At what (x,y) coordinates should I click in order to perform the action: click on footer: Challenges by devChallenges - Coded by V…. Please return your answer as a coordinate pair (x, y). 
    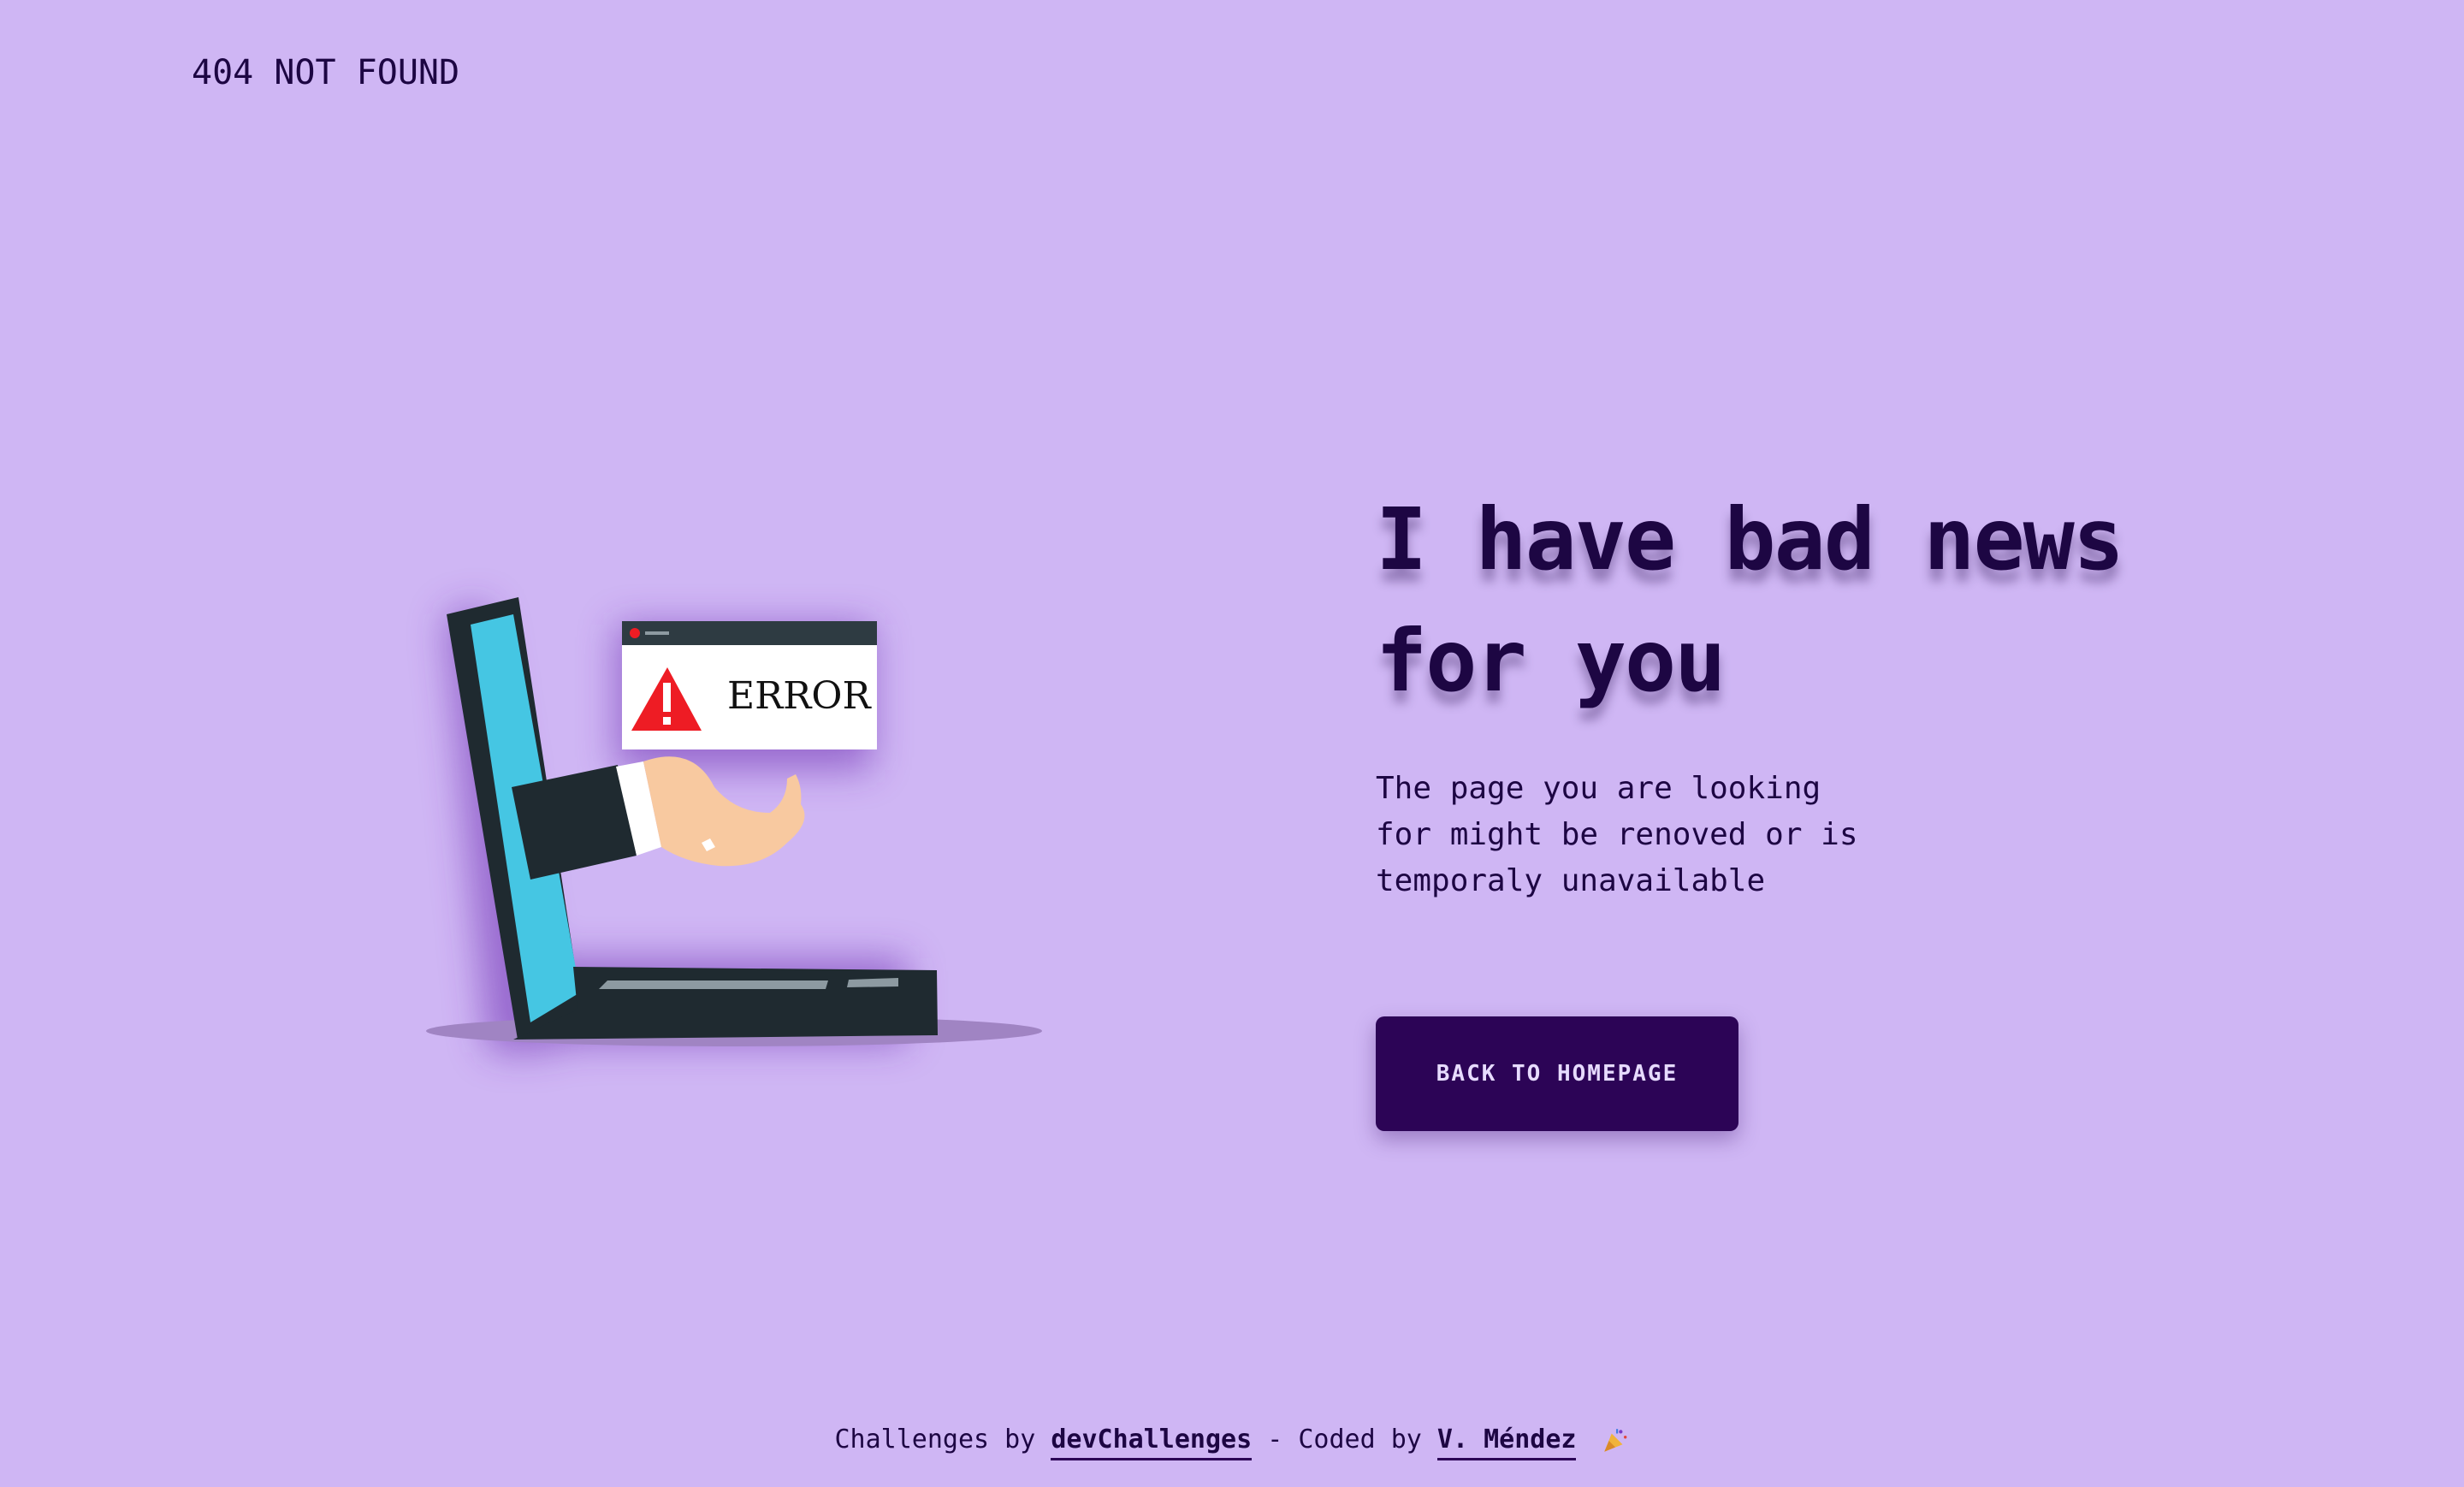
    Looking at the image, I should click on (1232, 1442).